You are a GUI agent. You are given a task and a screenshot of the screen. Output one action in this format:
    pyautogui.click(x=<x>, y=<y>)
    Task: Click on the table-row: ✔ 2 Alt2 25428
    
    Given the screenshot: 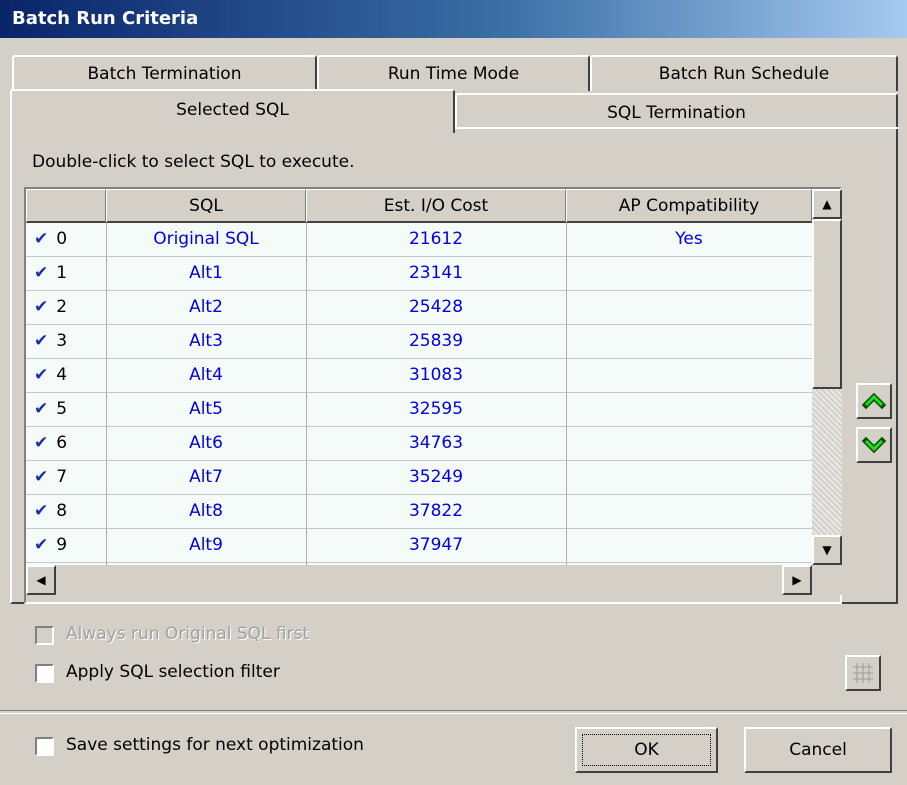 What is the action you would take?
    pyautogui.click(x=419, y=308)
    